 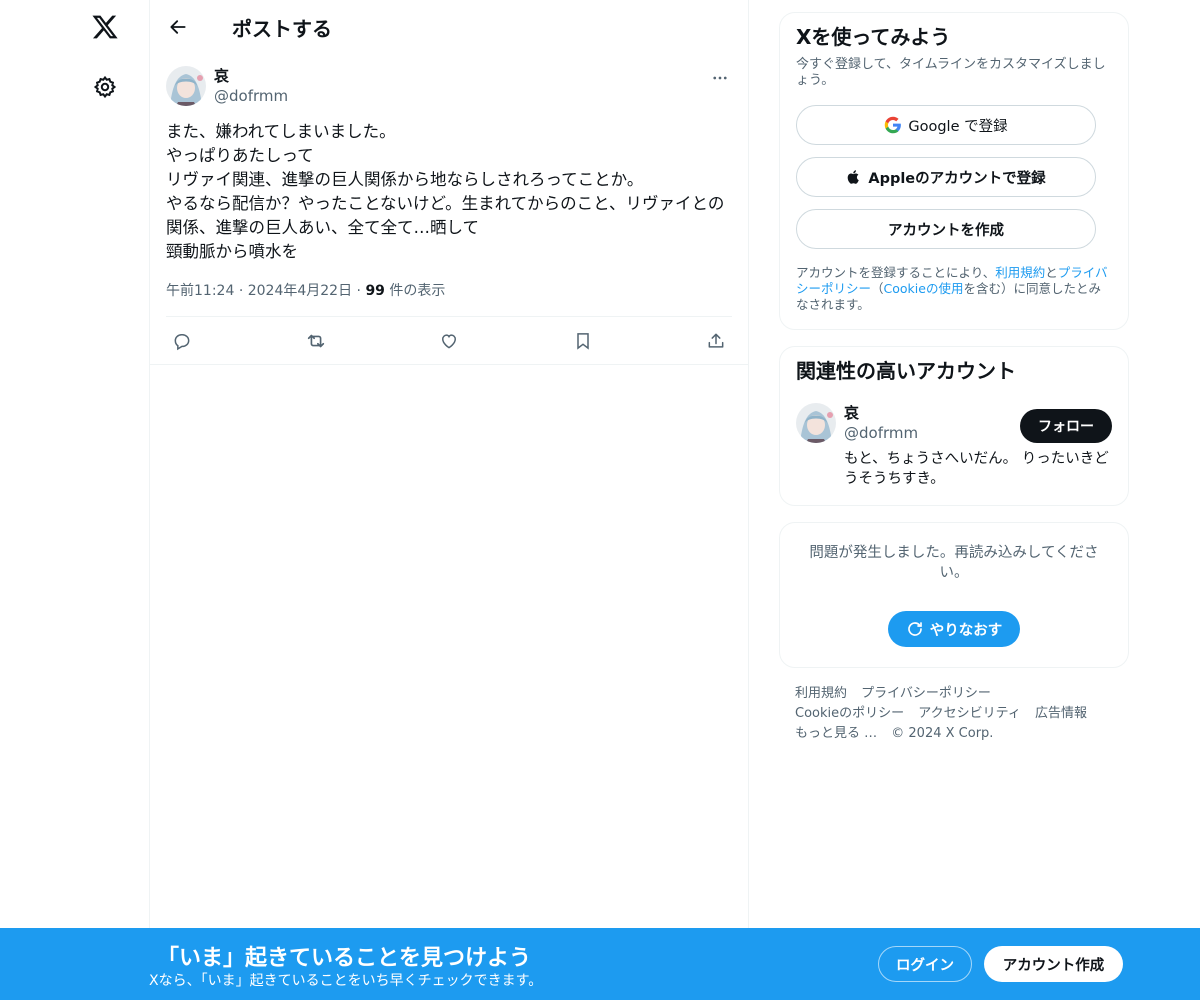 I want to click on author-name: 哀, so click(x=251, y=76).